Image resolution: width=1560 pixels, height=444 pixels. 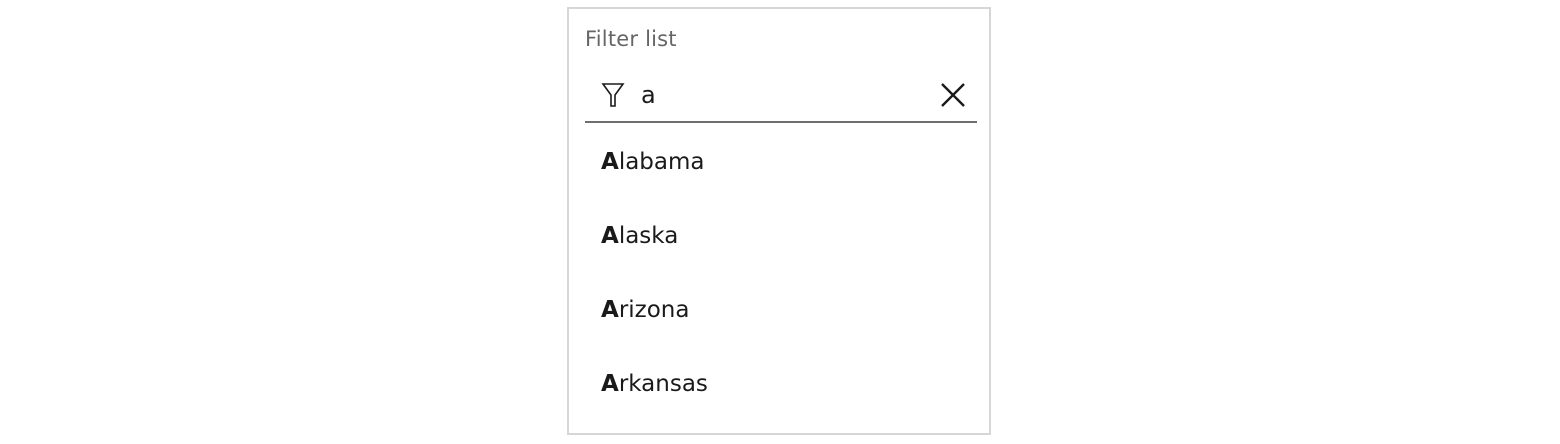 I want to click on result-item-alaska: Alaska, so click(x=779, y=240).